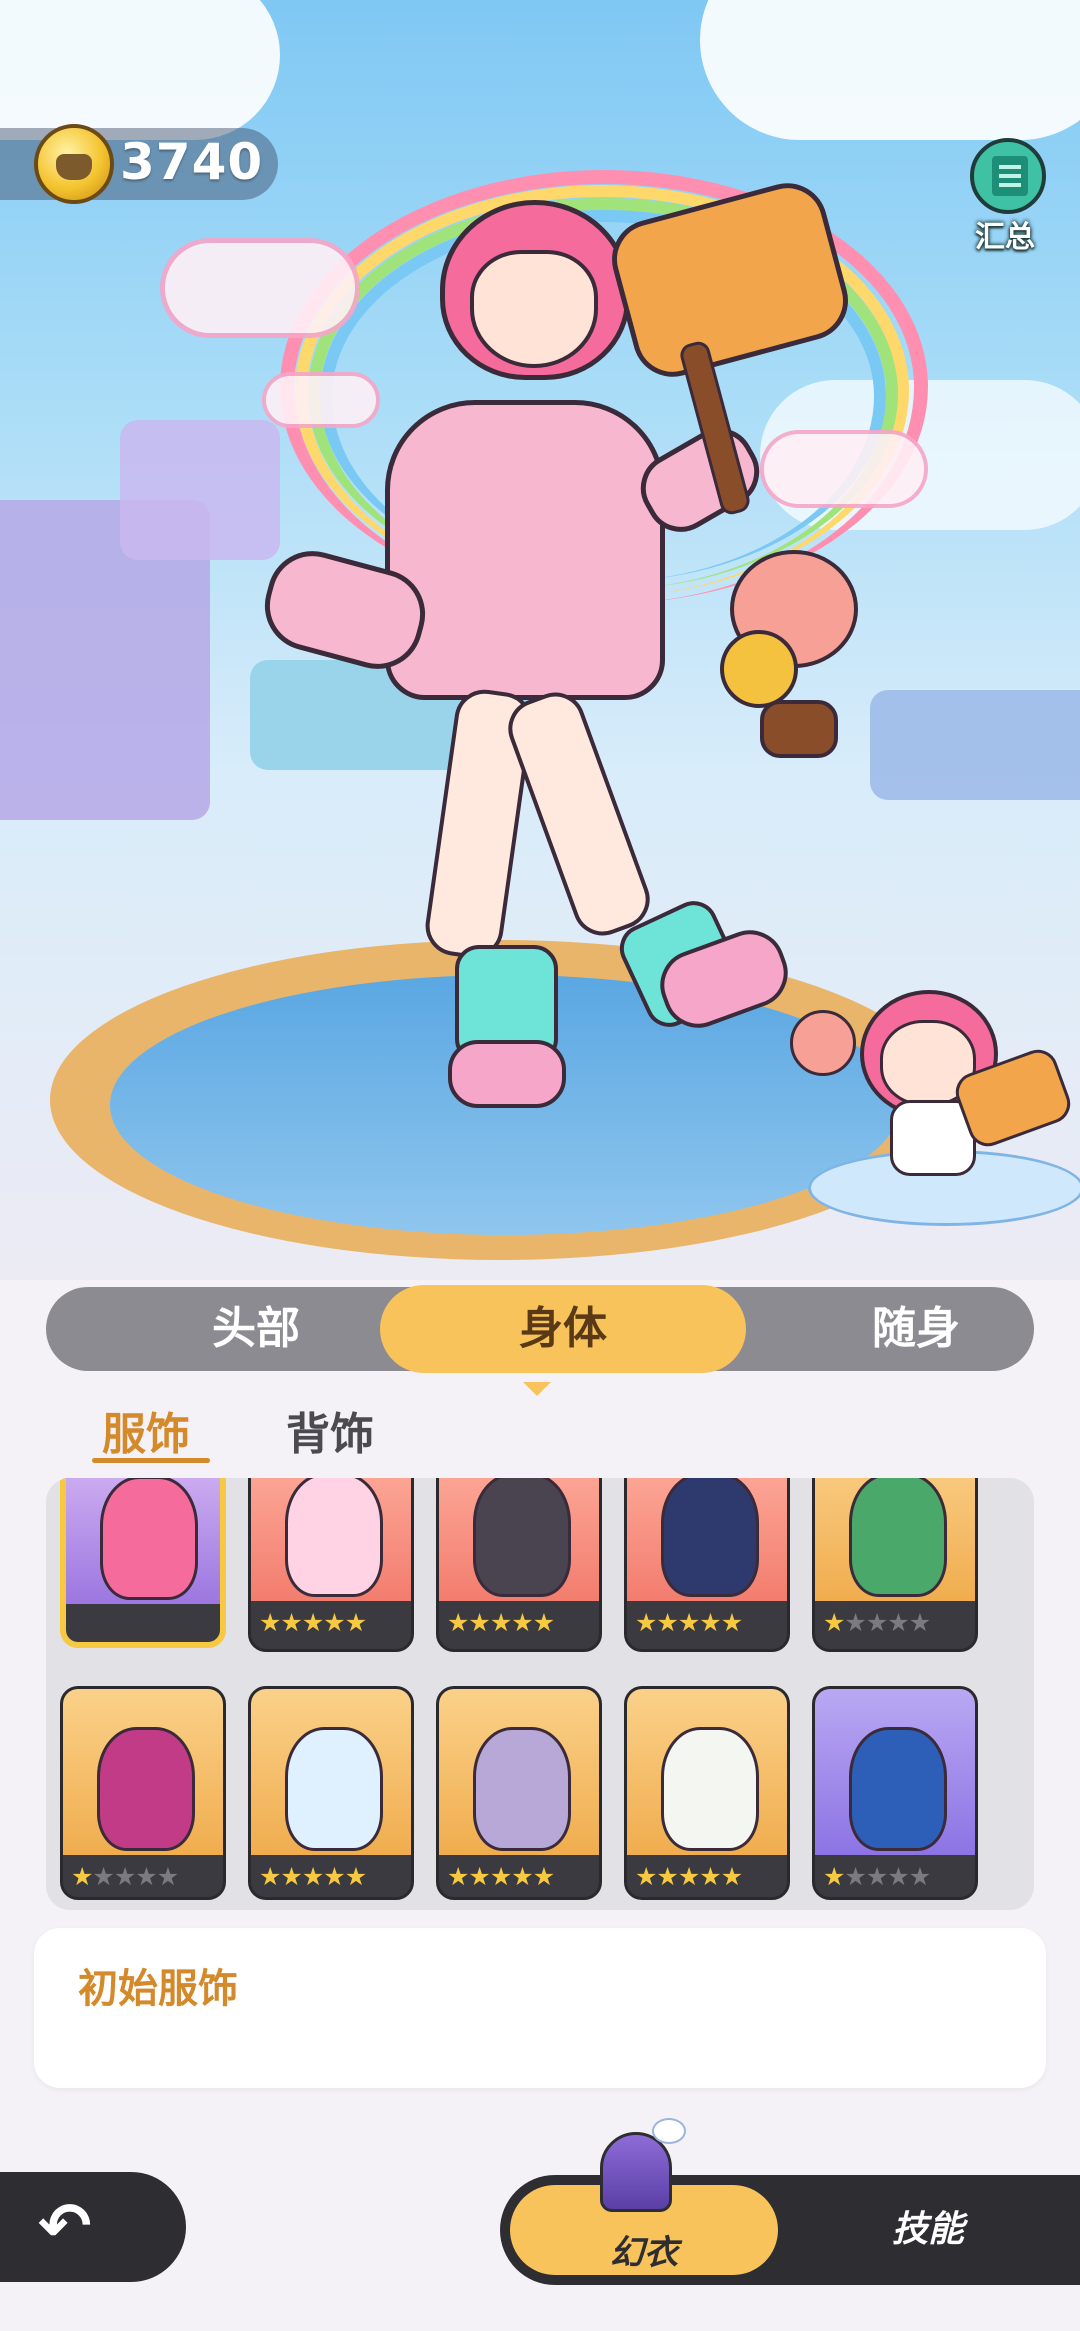  What do you see at coordinates (534, 309) in the screenshot?
I see `character-face` at bounding box center [534, 309].